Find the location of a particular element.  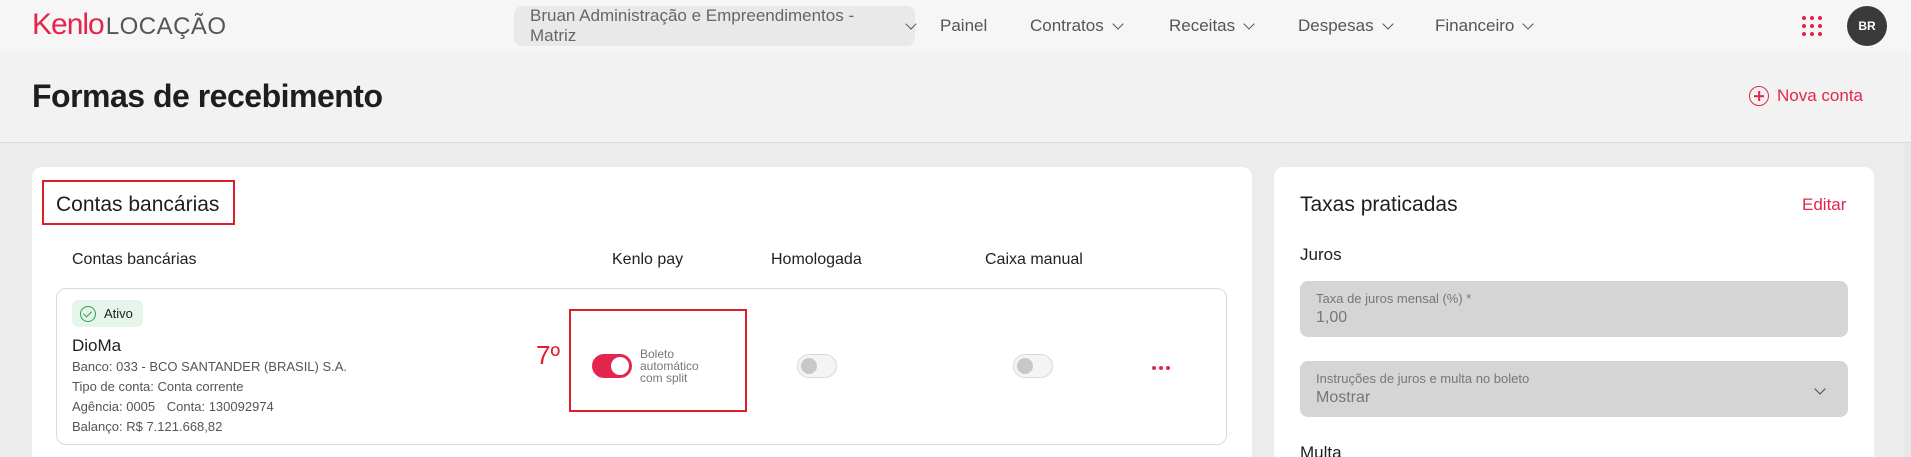

col-header-homologada: Homologada is located at coordinates (816, 259).